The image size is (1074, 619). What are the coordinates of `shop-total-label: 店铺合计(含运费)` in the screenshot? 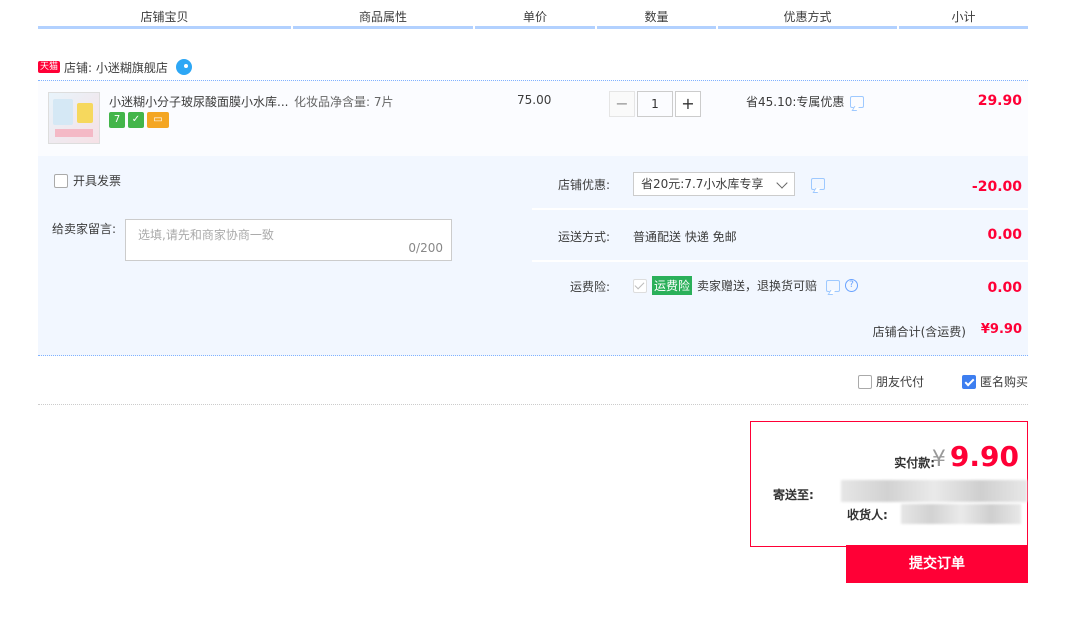 It's located at (919, 332).